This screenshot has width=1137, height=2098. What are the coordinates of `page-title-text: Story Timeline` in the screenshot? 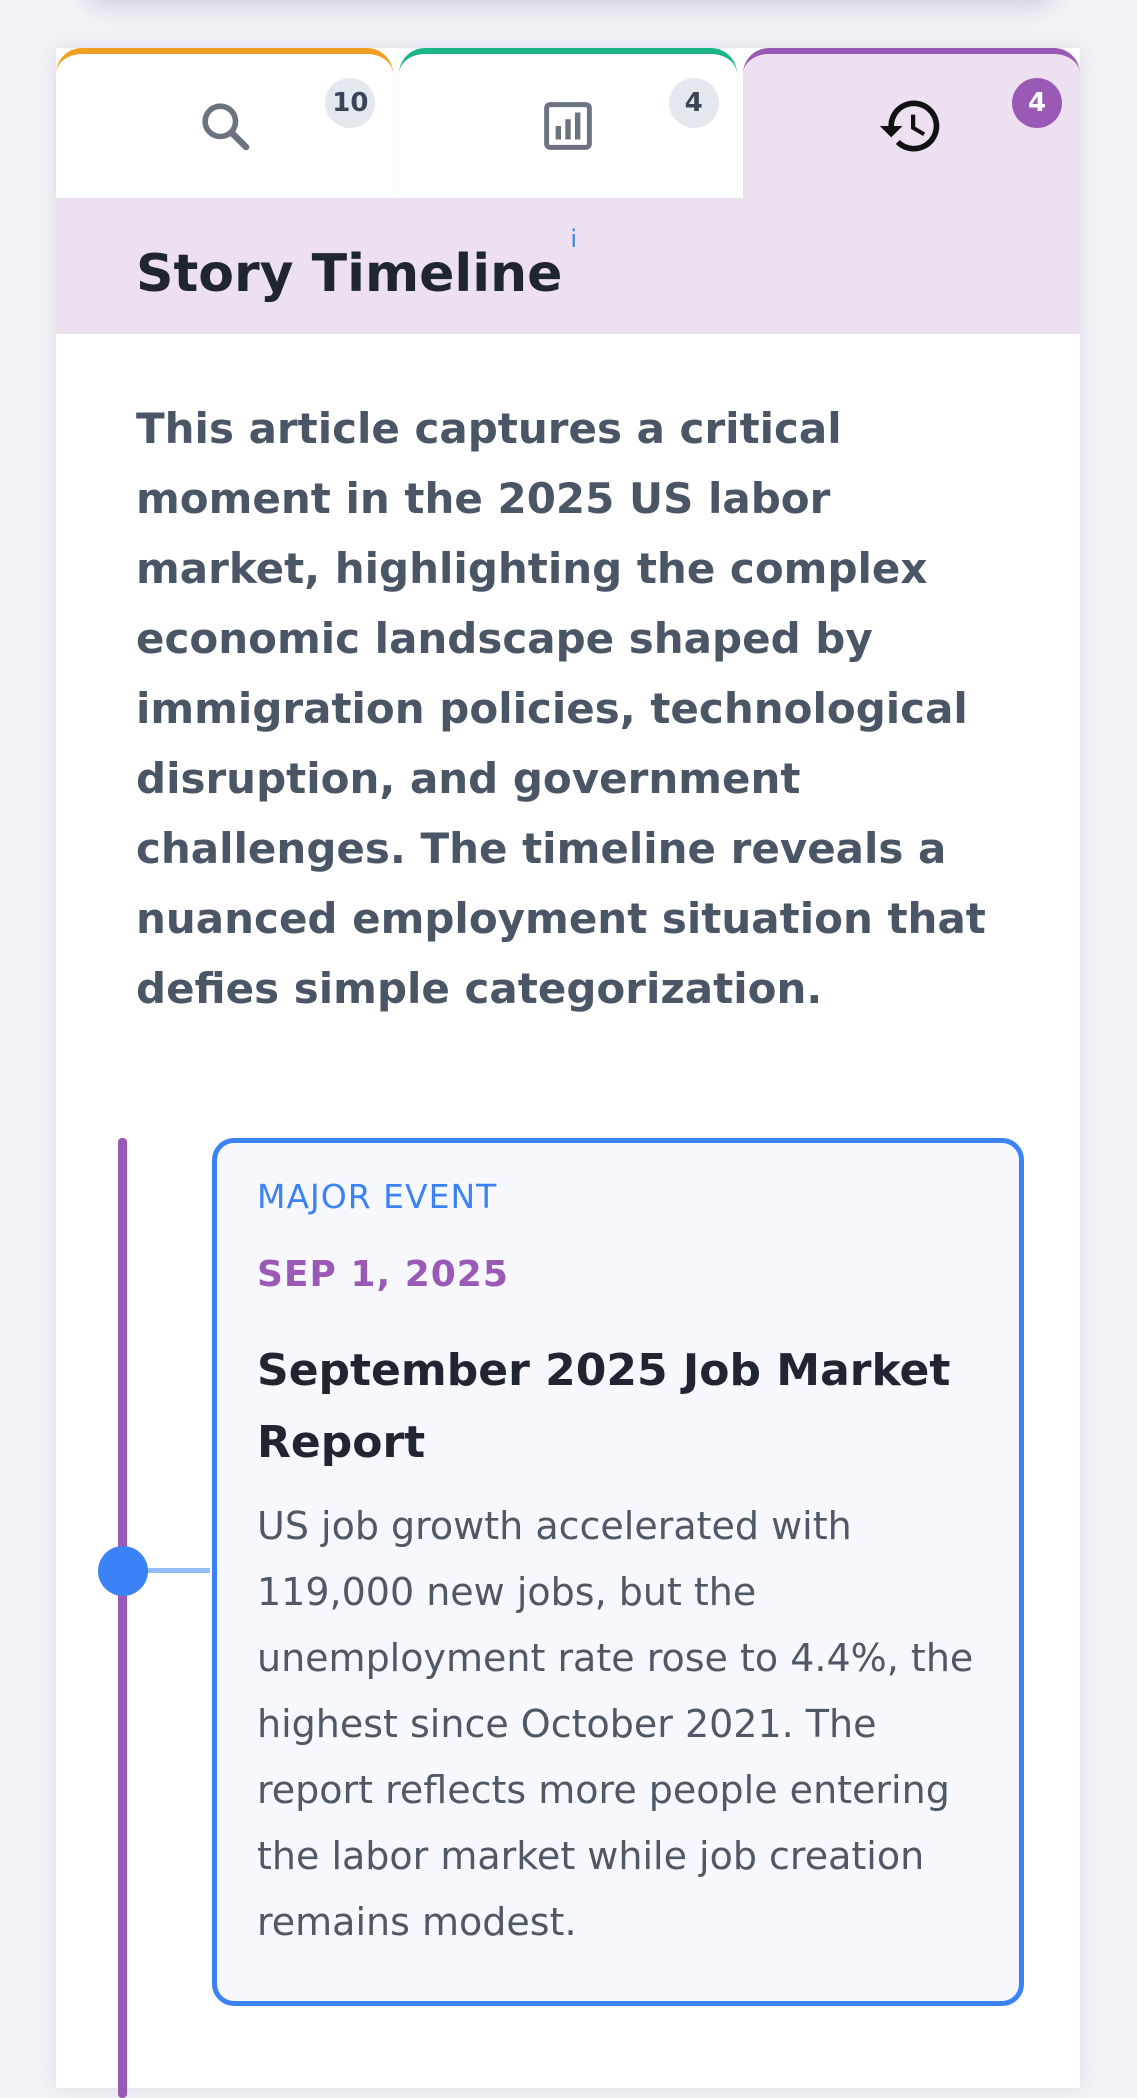 It's located at (349, 274).